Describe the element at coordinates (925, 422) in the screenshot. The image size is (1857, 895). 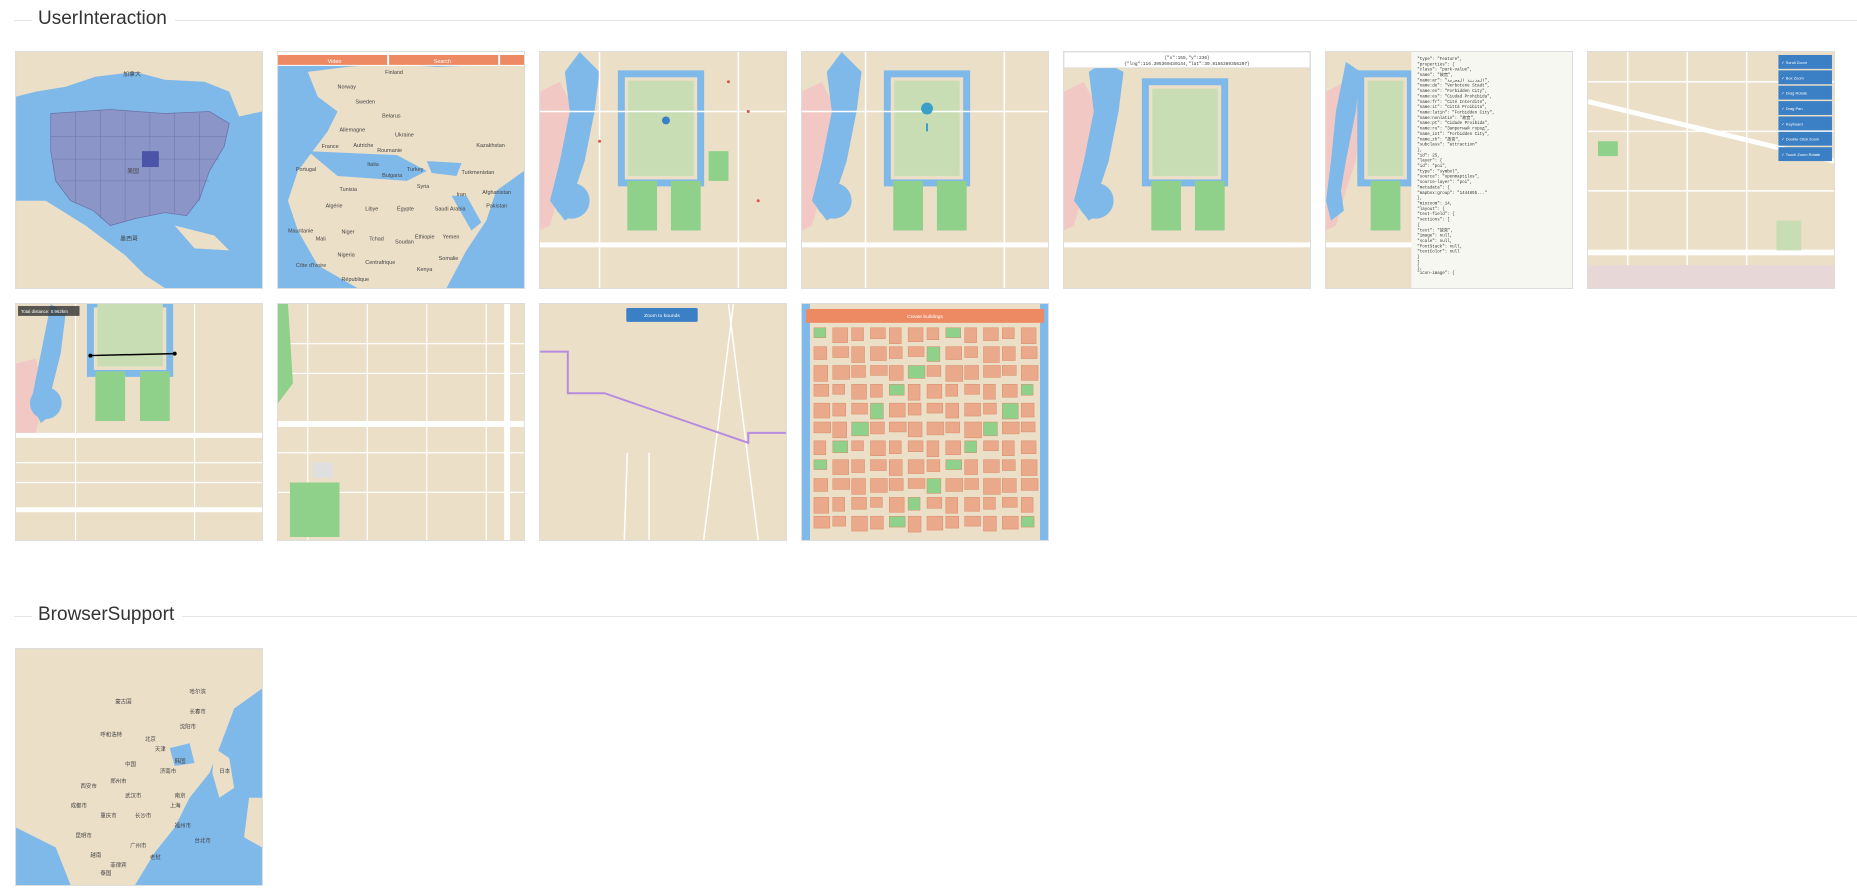
I see `thumbnail-create-buildings: Create buildings` at that location.